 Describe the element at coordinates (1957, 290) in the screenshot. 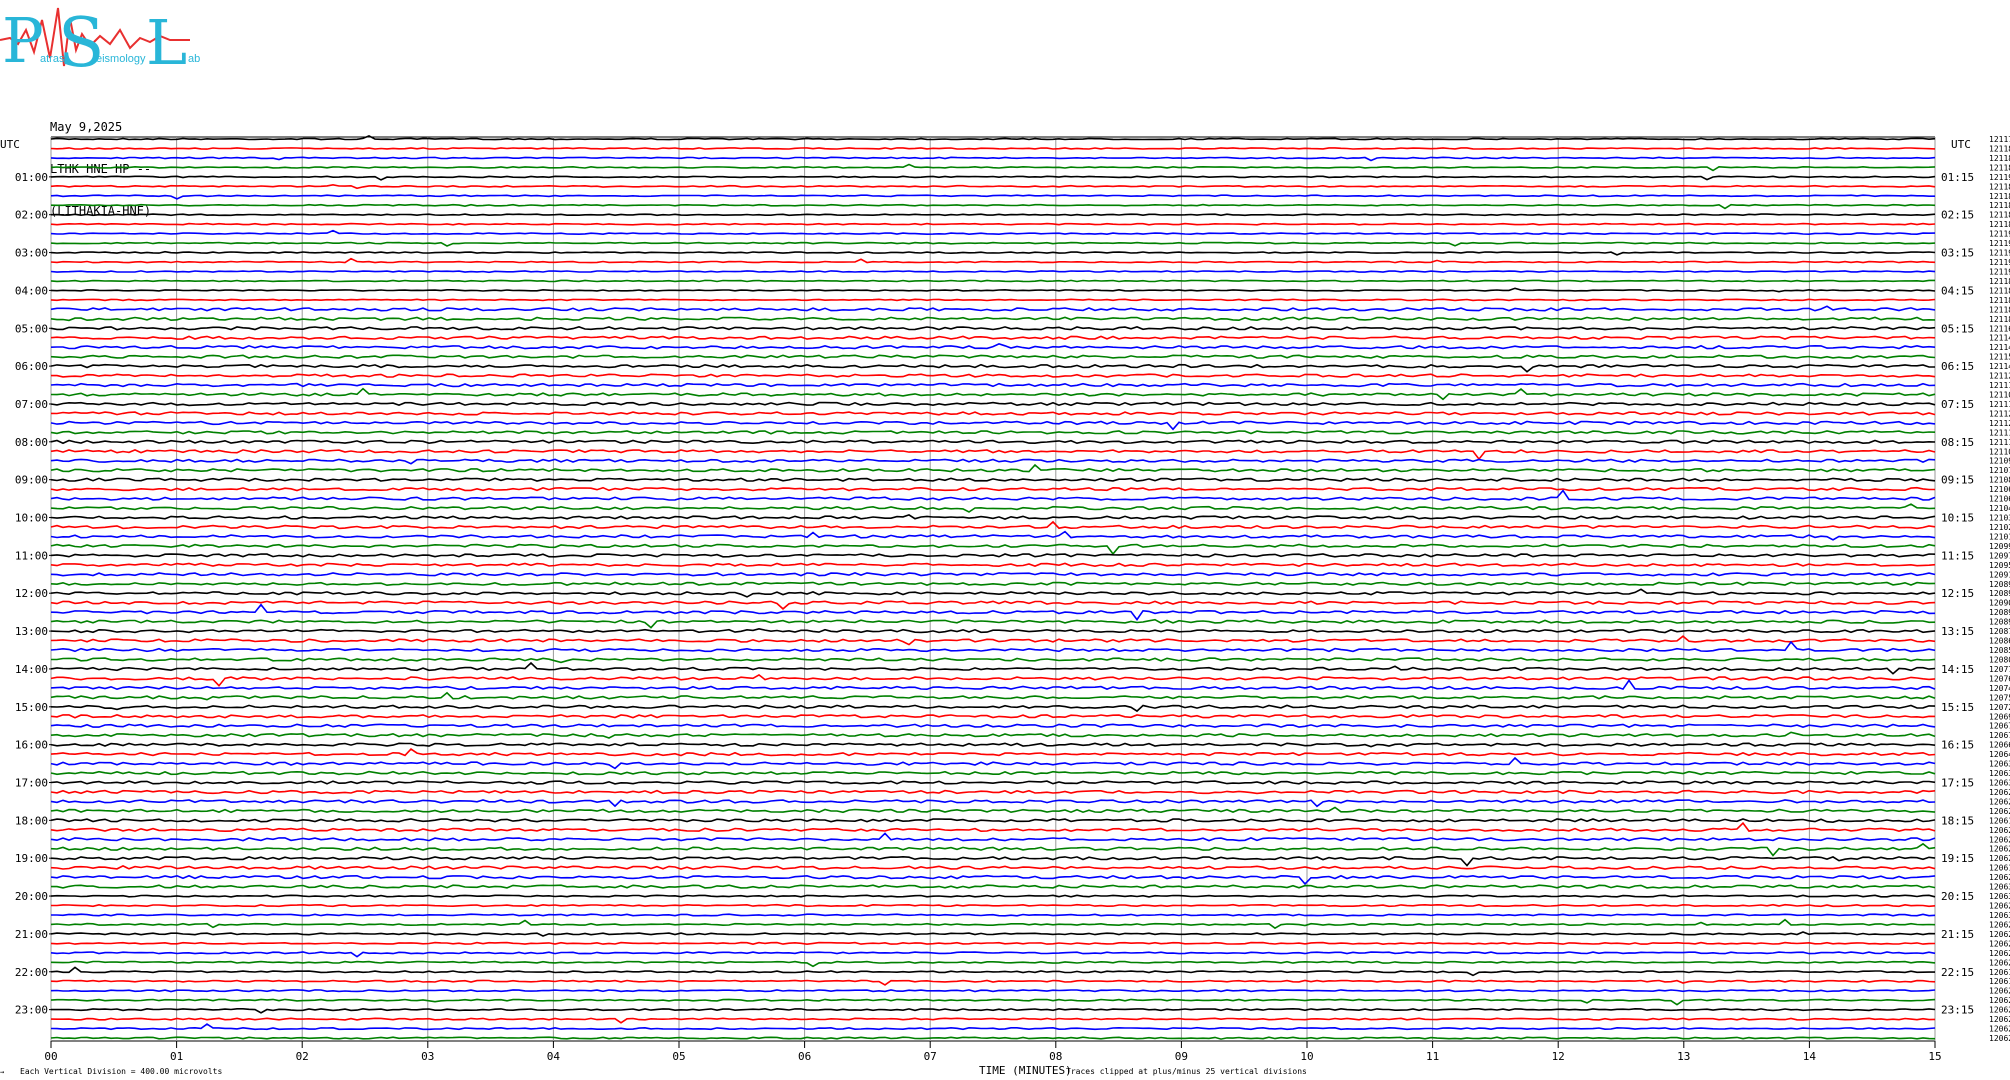

I see `right-hour-label: 04:15` at that location.